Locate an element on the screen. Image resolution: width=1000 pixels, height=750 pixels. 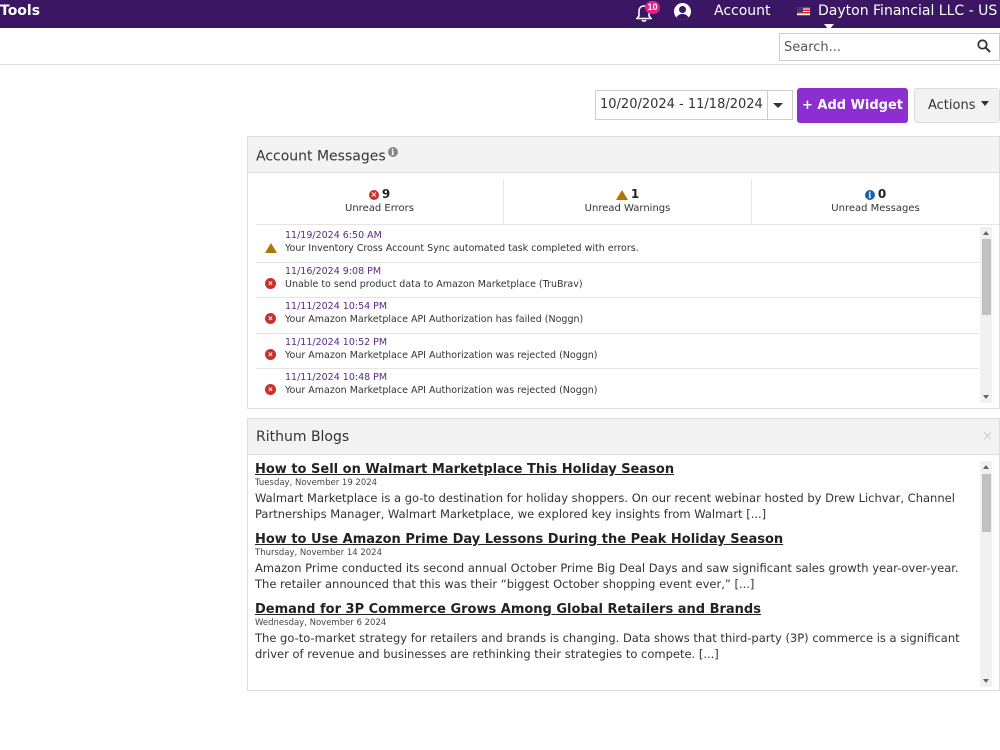
actions-dropdown: Actions is located at coordinates (957, 105).